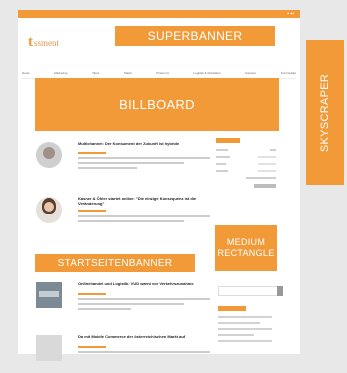  I want to click on top-bar: ▪ ▪▪, so click(159, 14).